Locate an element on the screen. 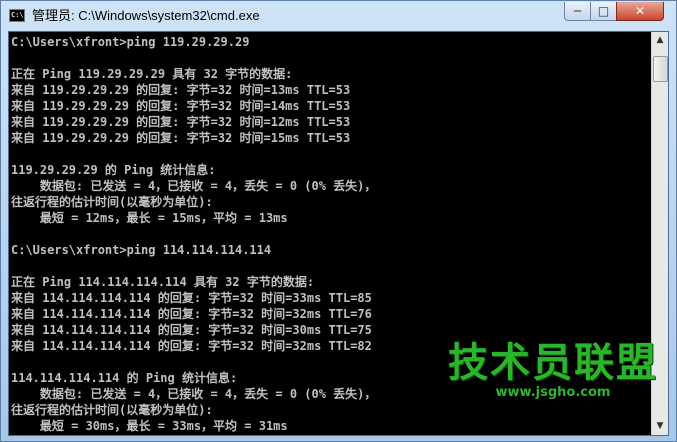 The height and width of the screenshot is (442, 677). console-line: C:\Users\xfront>ping 119.29.29.29 is located at coordinates (130, 42).